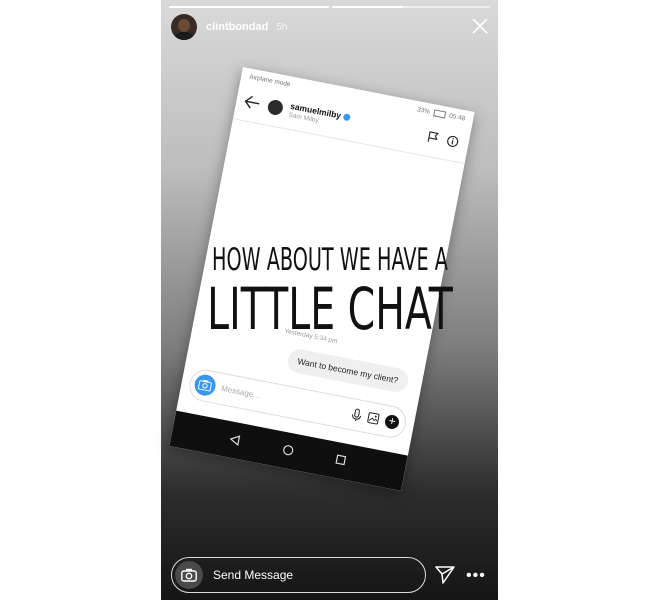 The width and height of the screenshot is (660, 600). What do you see at coordinates (341, 460) in the screenshot?
I see `nav-recents-icon` at bounding box center [341, 460].